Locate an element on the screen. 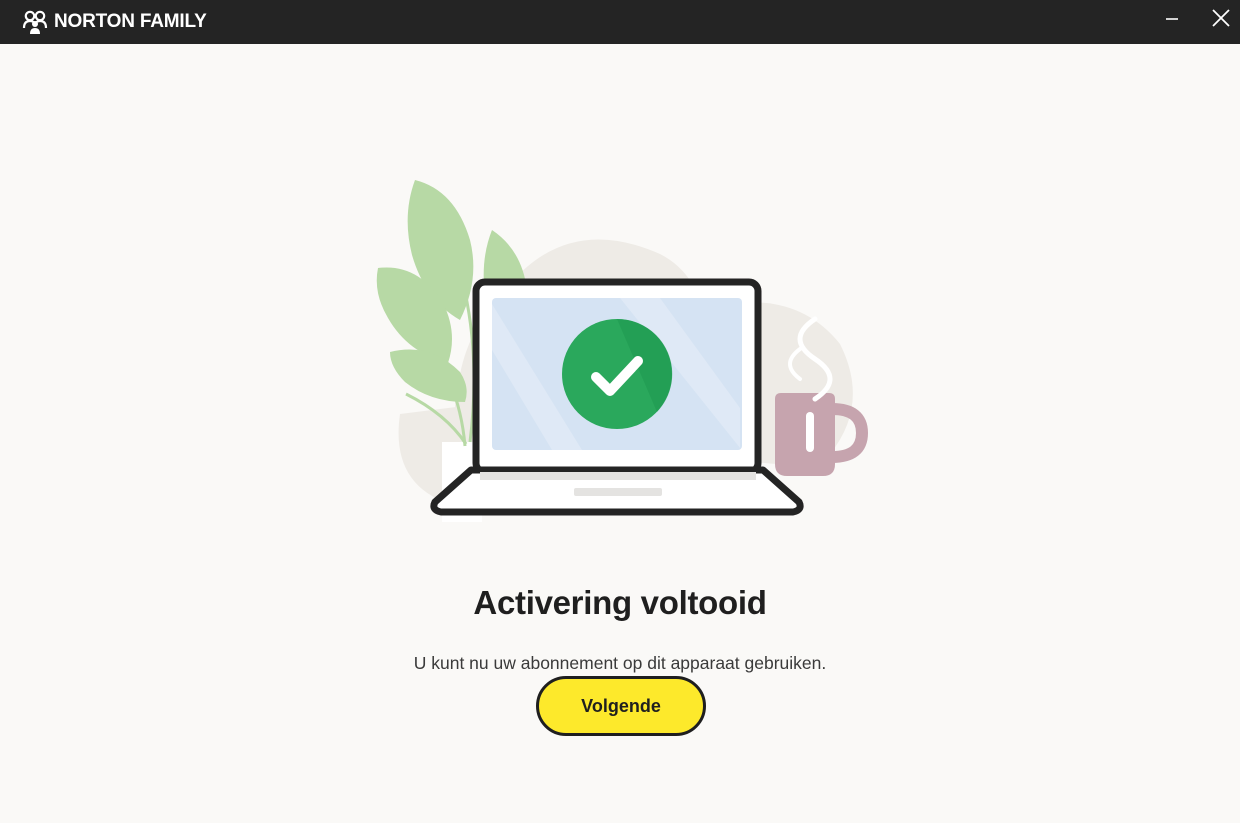 This screenshot has height=823, width=1240. close-button is located at coordinates (1219, 18).